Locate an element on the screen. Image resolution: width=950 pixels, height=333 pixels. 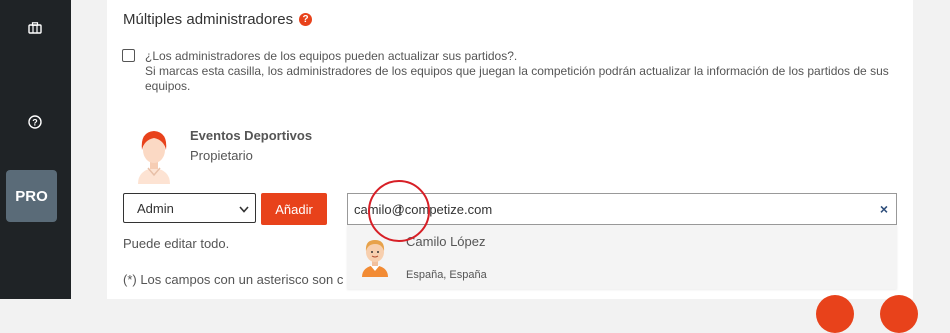
help-circle-icon: ? is located at coordinates (35, 122).